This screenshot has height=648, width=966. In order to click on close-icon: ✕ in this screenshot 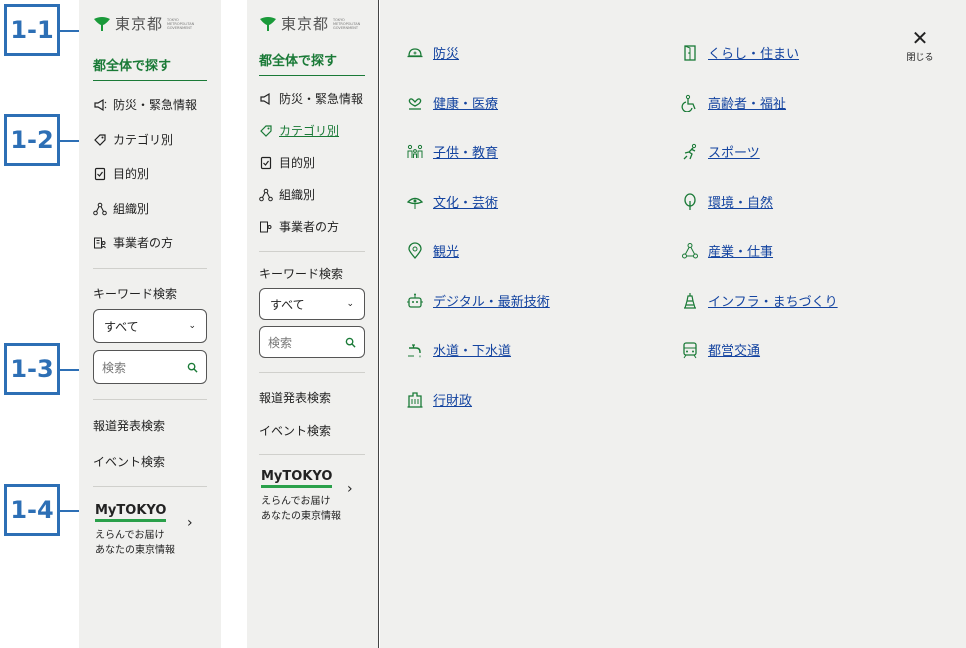, I will do `click(920, 38)`.